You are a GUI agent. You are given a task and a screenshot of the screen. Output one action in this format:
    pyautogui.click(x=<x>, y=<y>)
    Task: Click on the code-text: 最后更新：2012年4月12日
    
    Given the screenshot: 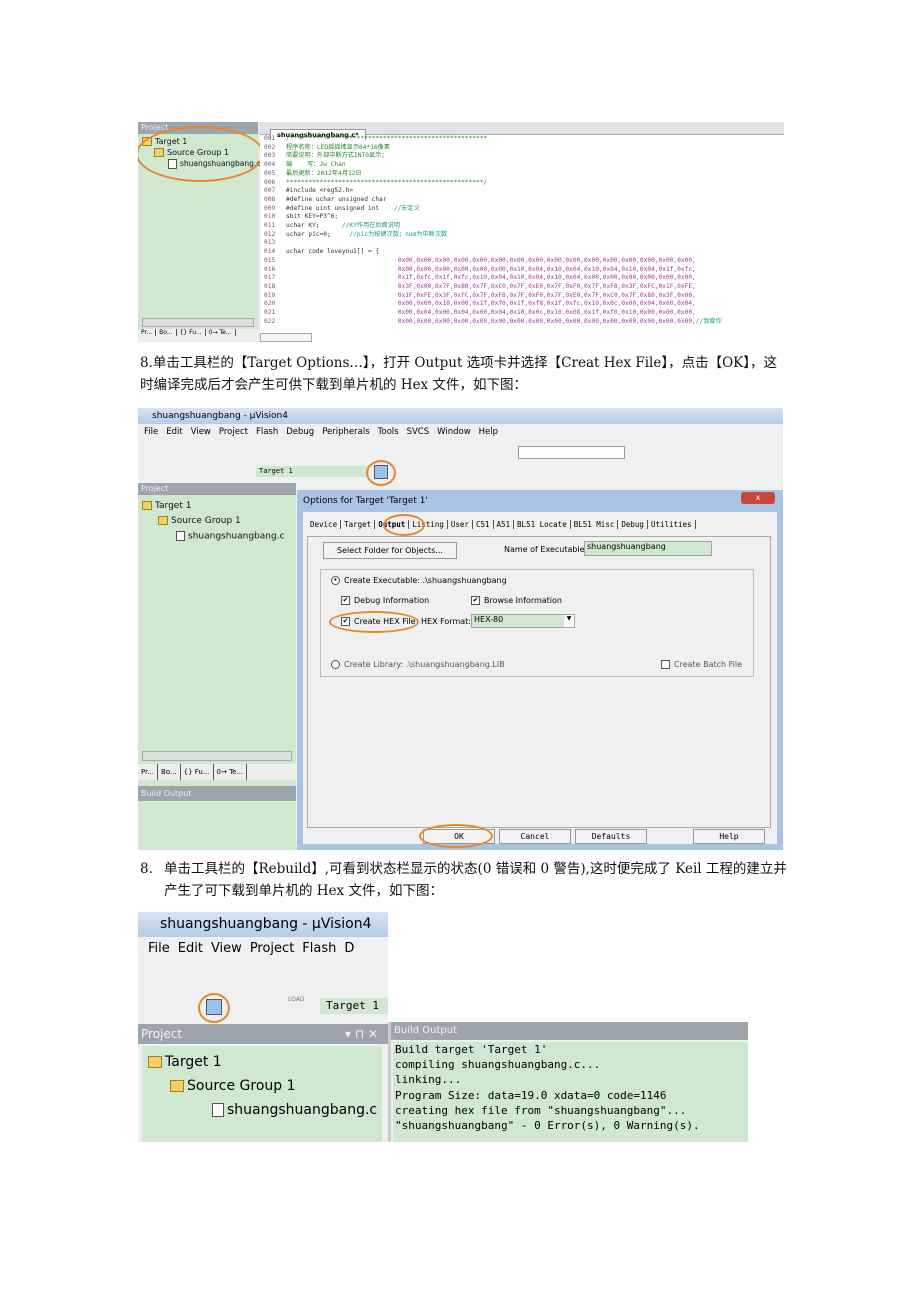 What is the action you would take?
    pyautogui.click(x=324, y=173)
    